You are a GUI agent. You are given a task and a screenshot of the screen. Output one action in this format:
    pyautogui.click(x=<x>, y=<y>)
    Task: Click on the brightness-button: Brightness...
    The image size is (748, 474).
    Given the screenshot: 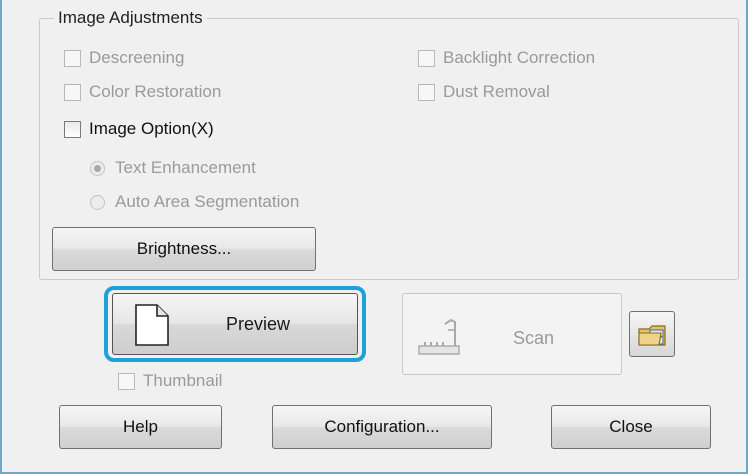 What is the action you would take?
    pyautogui.click(x=184, y=249)
    